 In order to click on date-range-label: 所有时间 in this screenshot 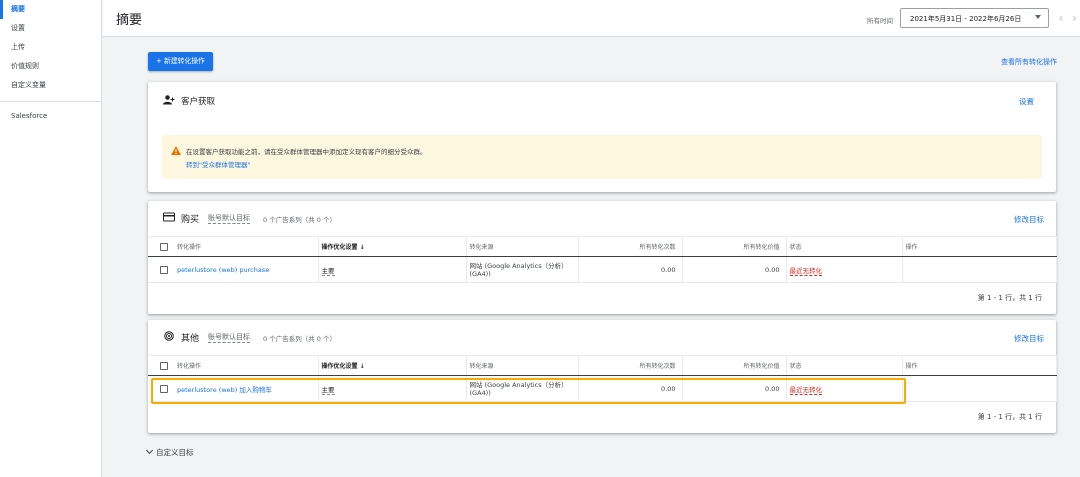, I will do `click(880, 21)`.